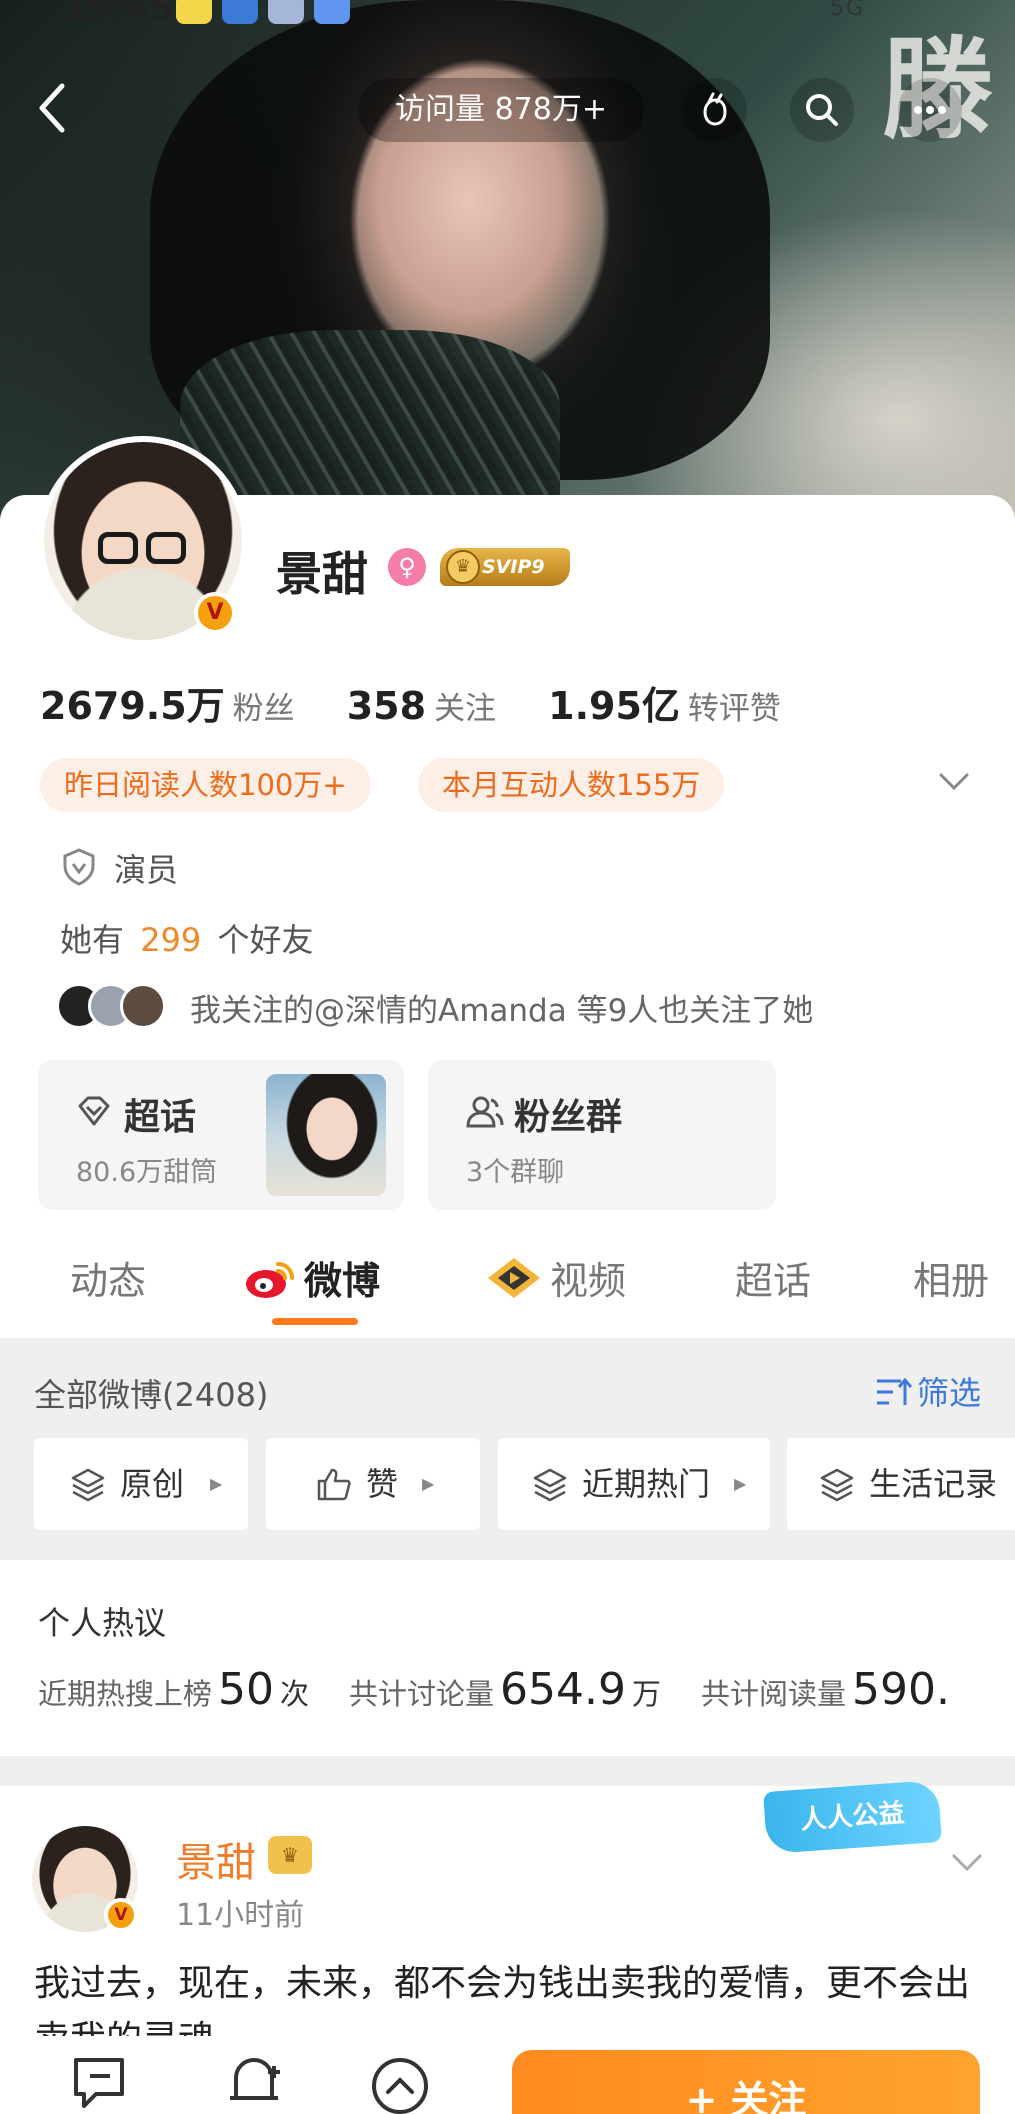 Image resolution: width=1015 pixels, height=2114 pixels. I want to click on stat-value: 2679.5万, so click(132, 706).